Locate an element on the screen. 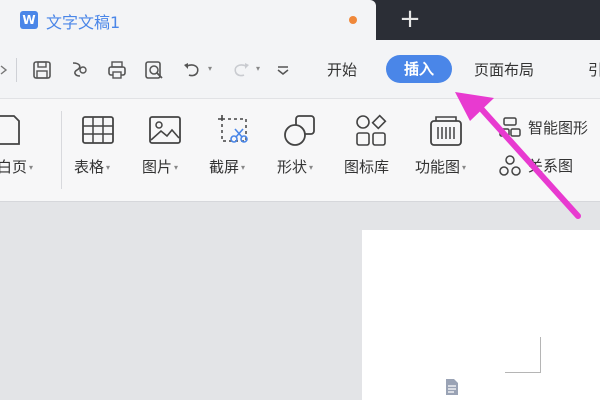 The height and width of the screenshot is (400, 600). new-tab-button: + is located at coordinates (410, 20).